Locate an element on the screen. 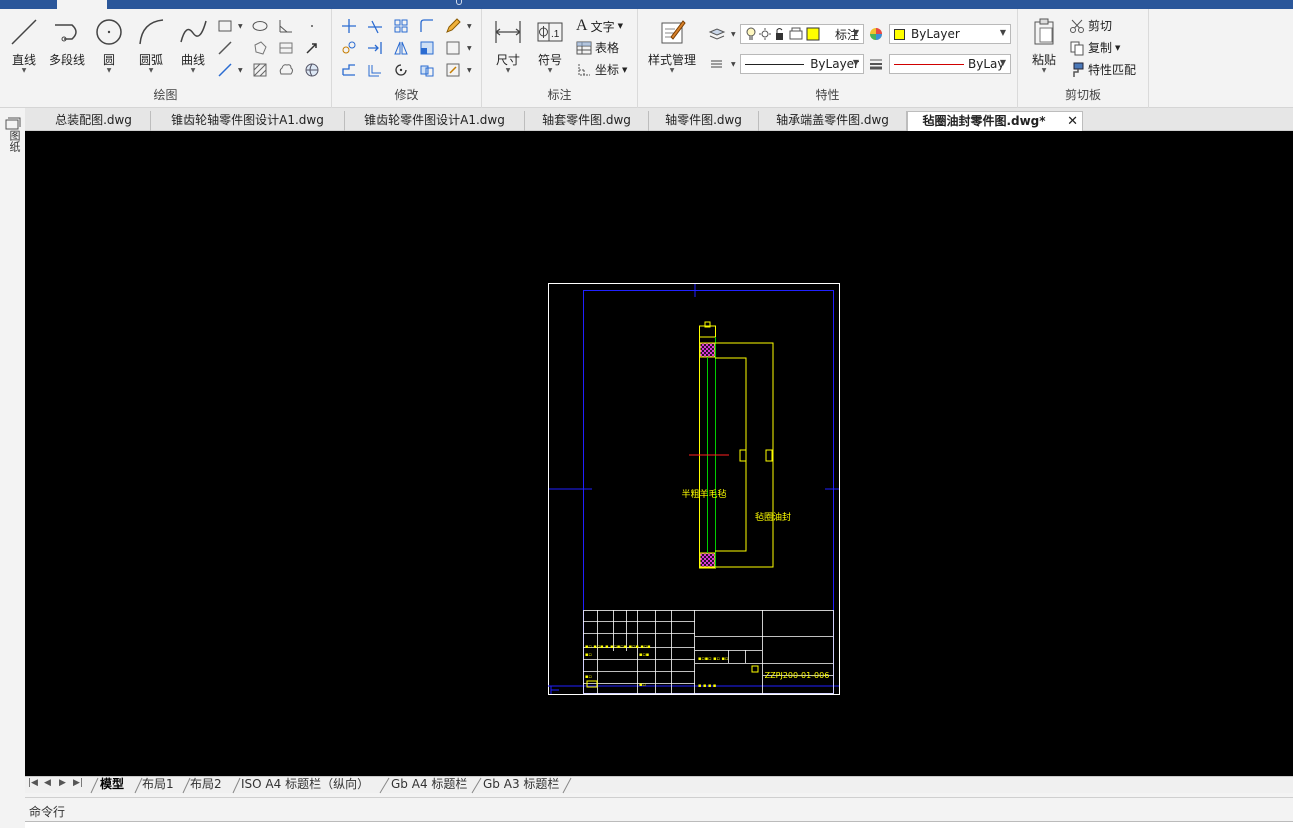  curve-button: 曲线 ▼ is located at coordinates (193, 45).